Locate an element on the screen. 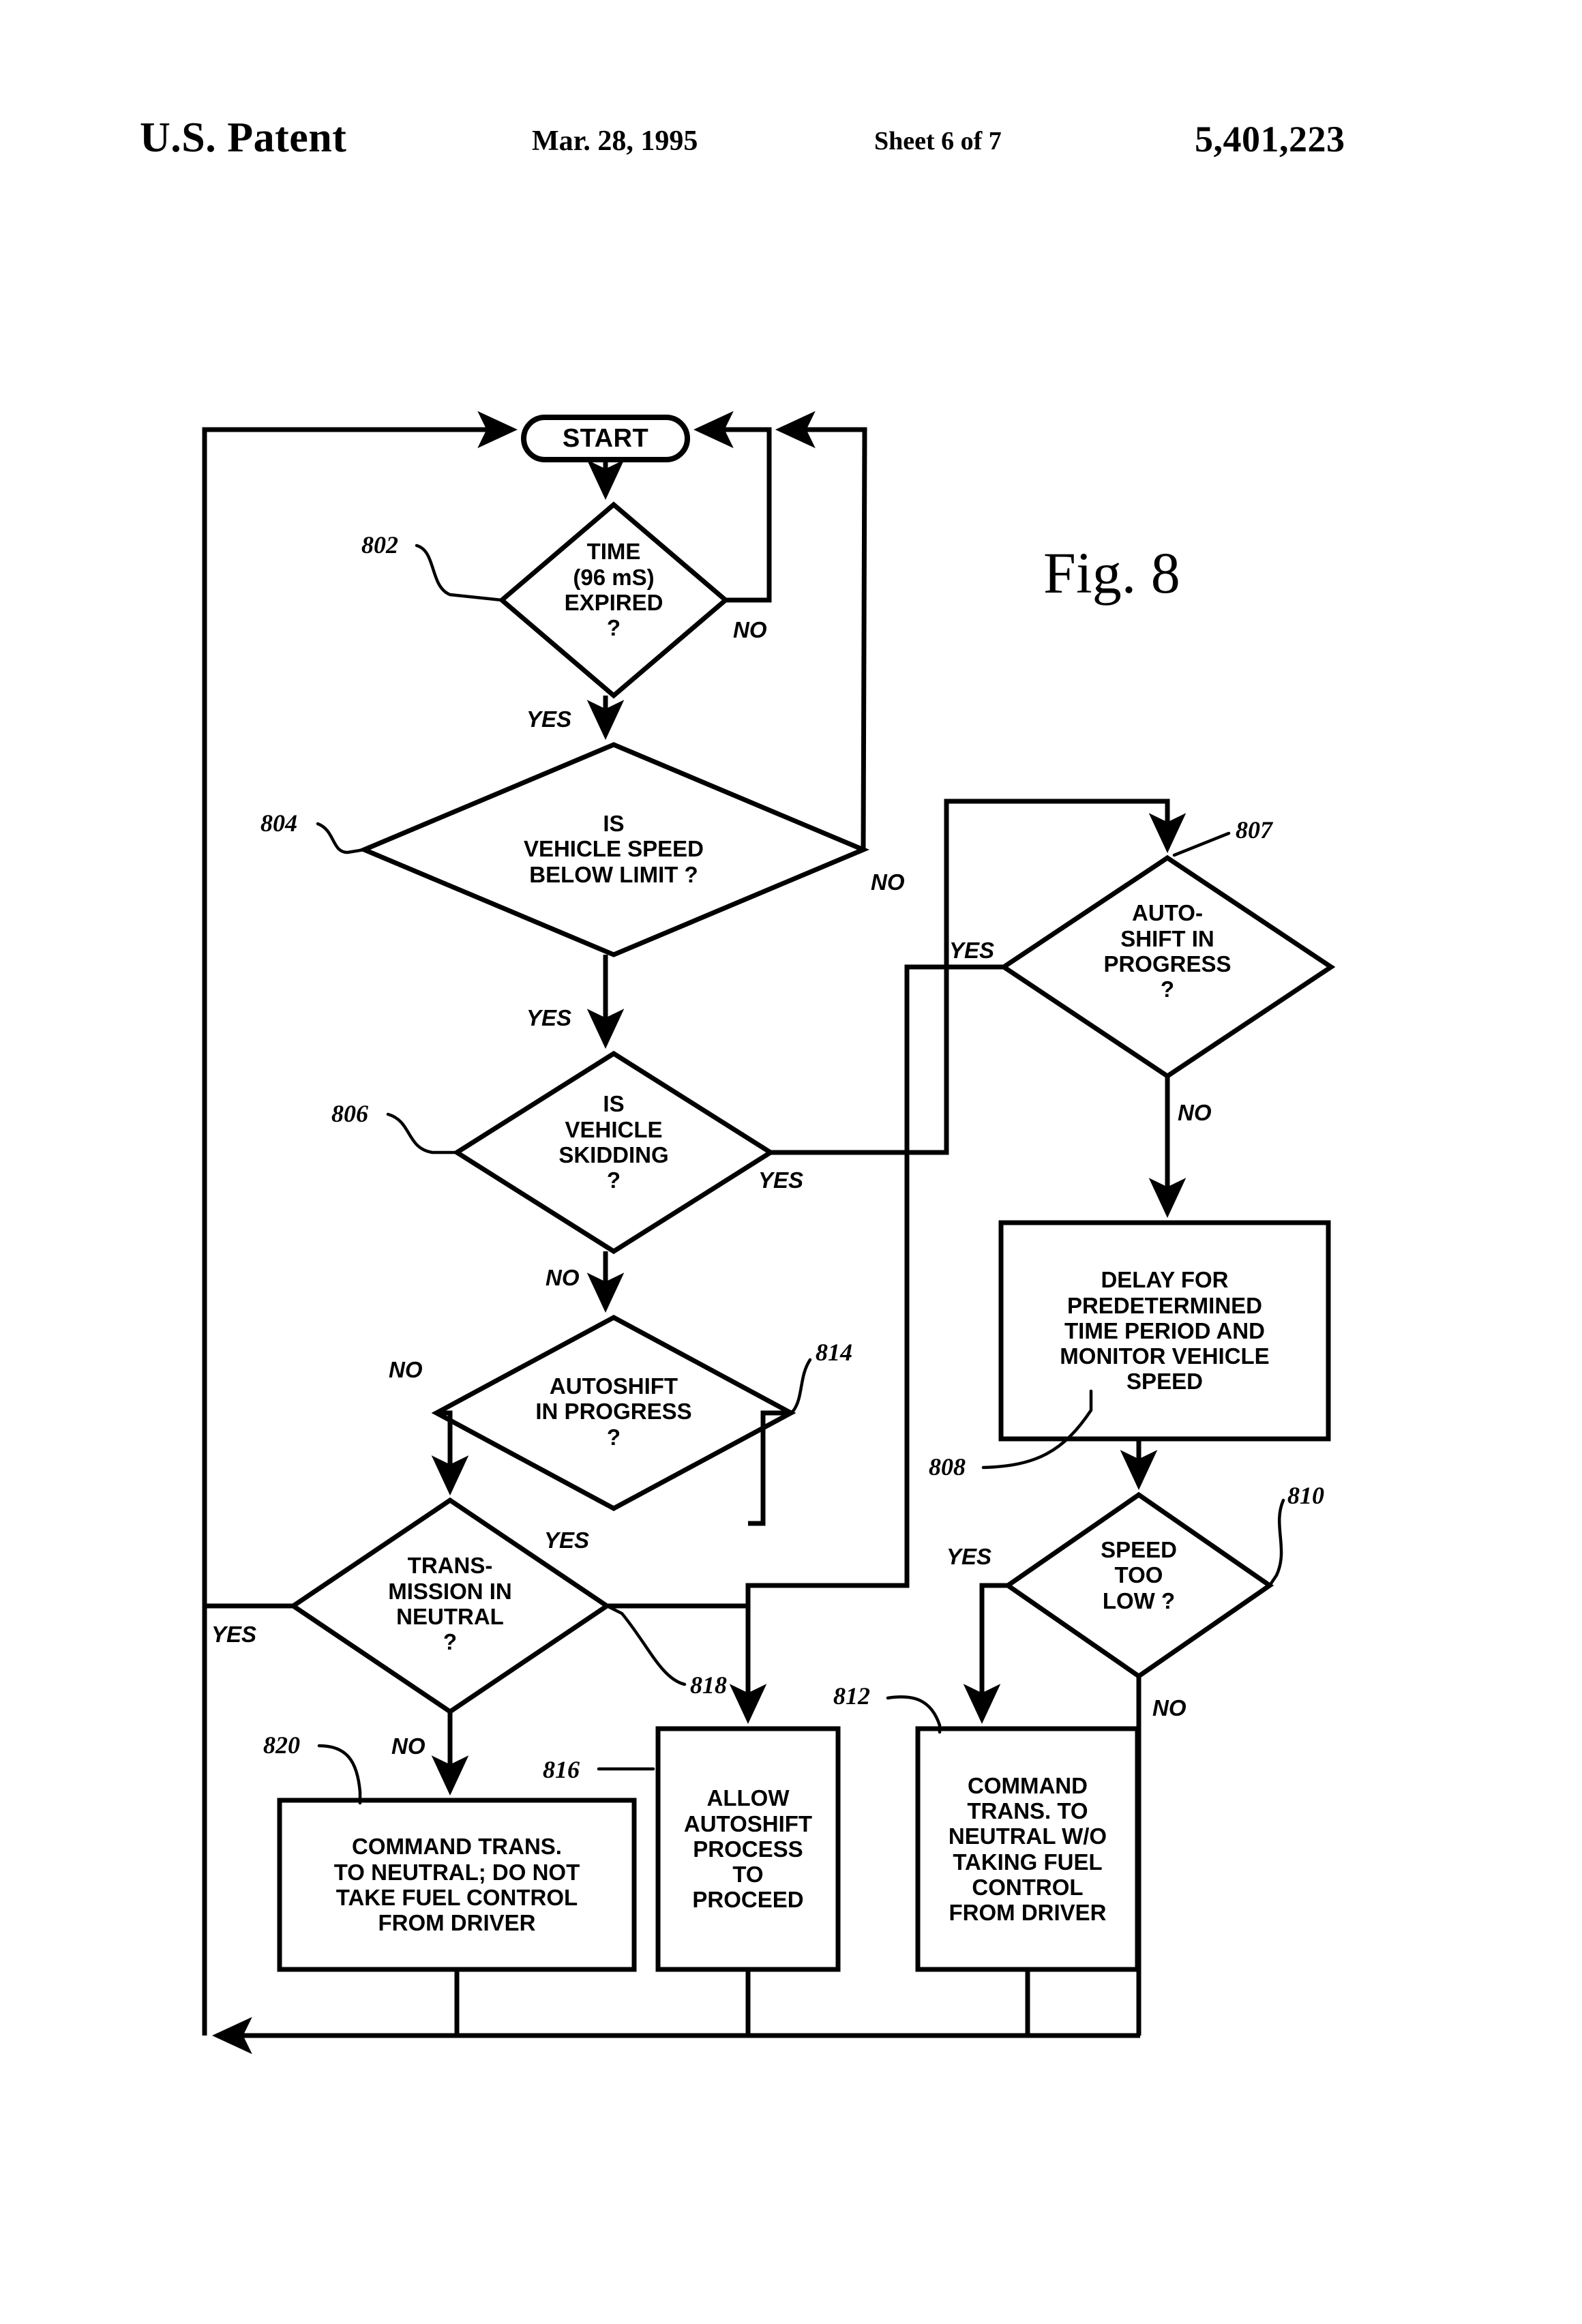  node-start-label: START is located at coordinates (605, 438).